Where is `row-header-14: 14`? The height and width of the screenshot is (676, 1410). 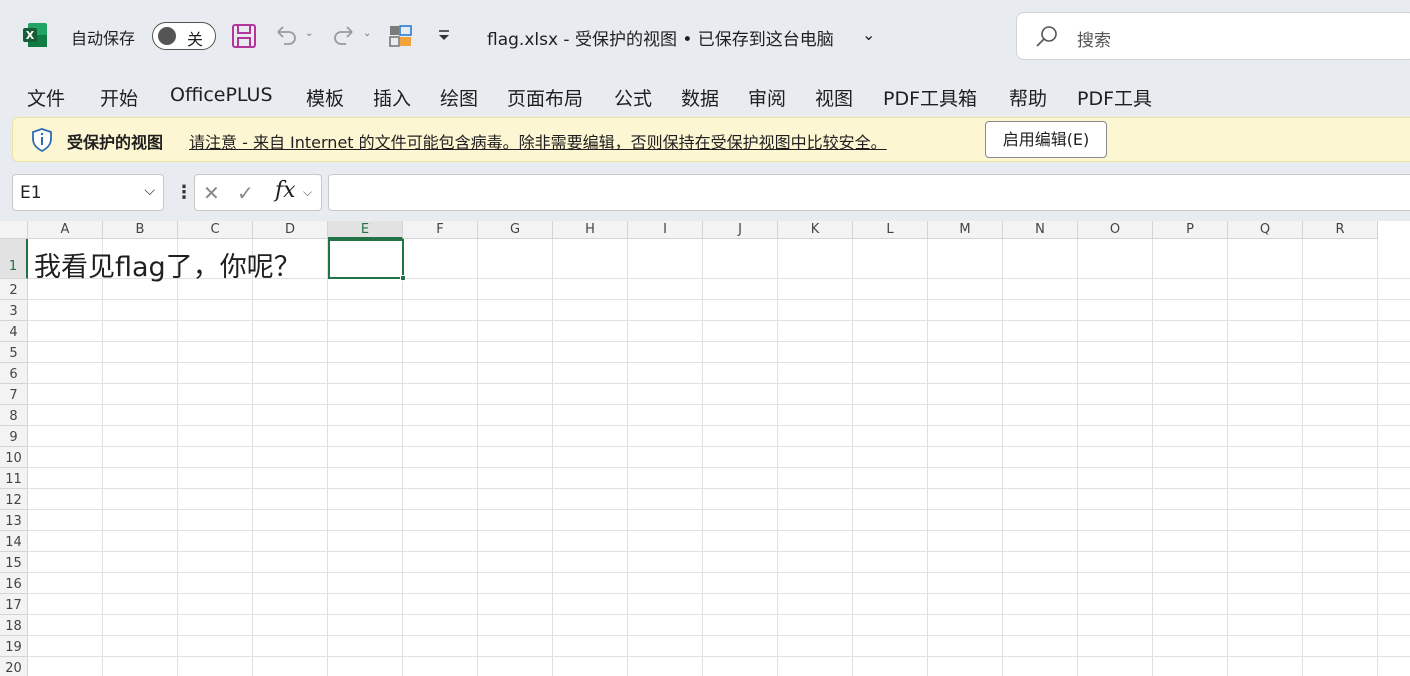 row-header-14: 14 is located at coordinates (14, 541).